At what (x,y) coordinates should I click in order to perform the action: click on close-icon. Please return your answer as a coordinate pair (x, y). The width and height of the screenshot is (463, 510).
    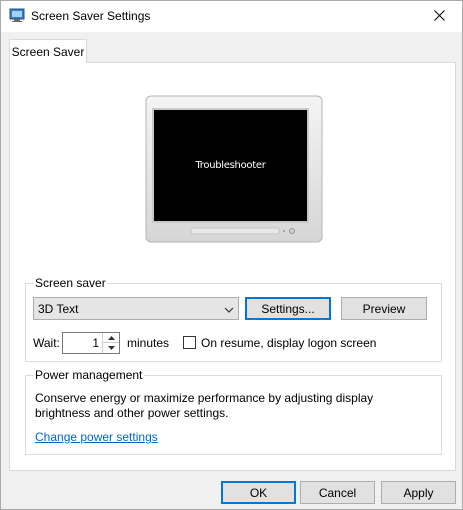
    Looking at the image, I should click on (439, 16).